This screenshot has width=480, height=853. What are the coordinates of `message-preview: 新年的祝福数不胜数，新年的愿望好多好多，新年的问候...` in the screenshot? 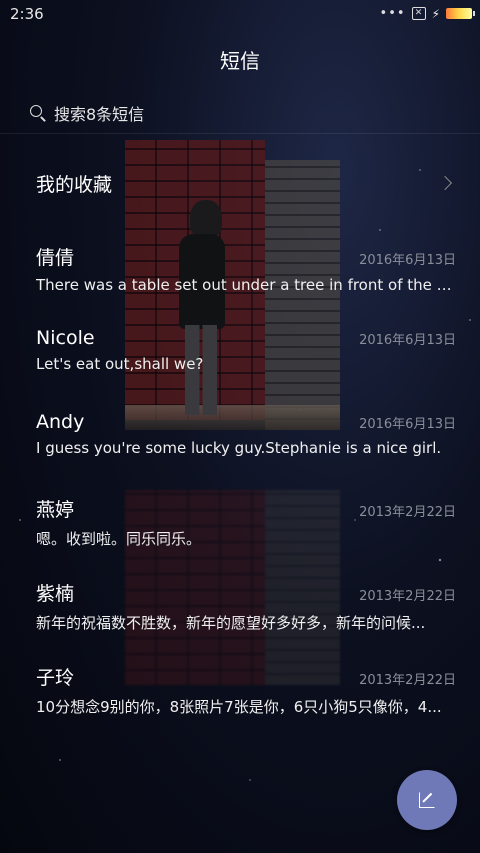 It's located at (231, 623).